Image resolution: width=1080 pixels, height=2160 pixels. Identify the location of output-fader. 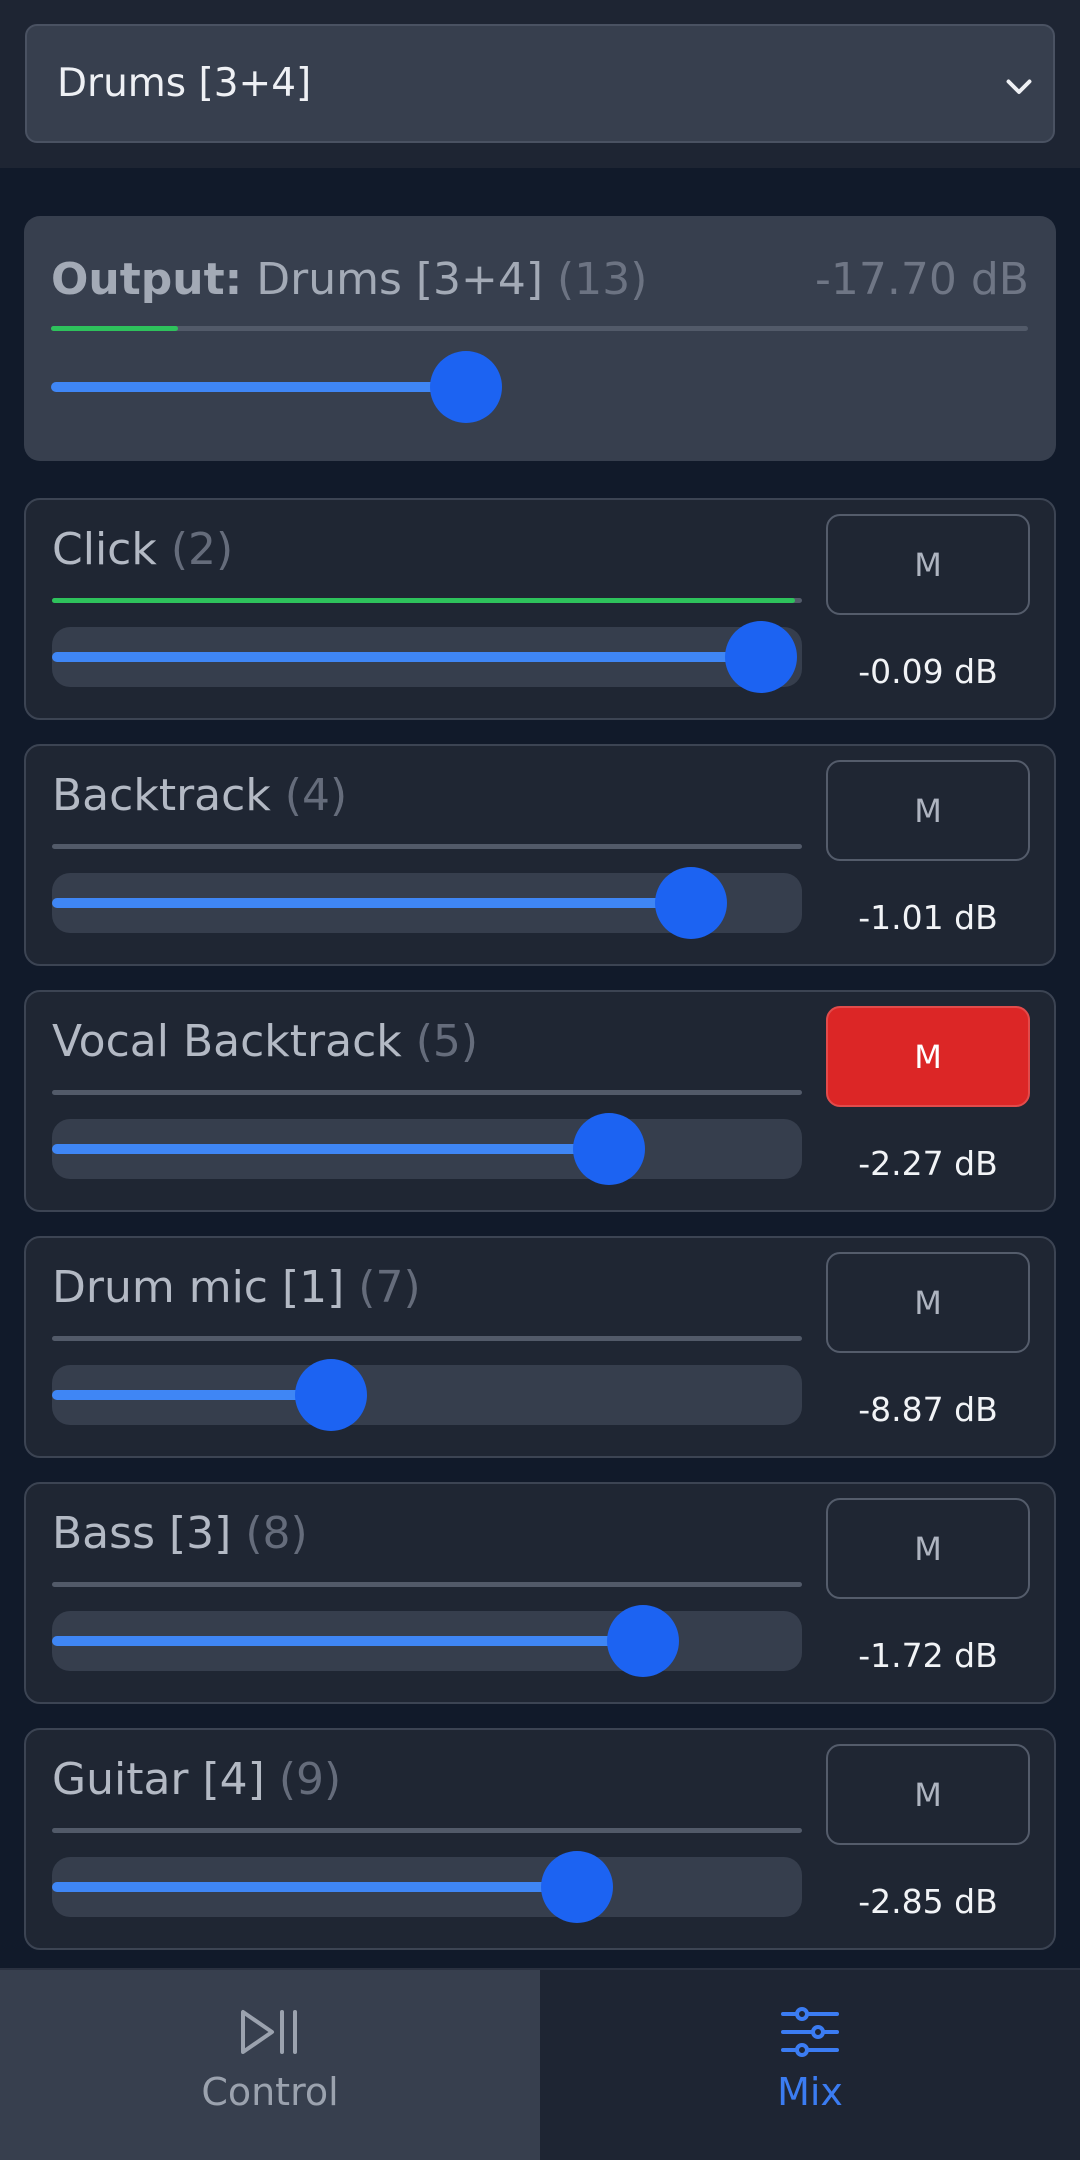
(539, 387).